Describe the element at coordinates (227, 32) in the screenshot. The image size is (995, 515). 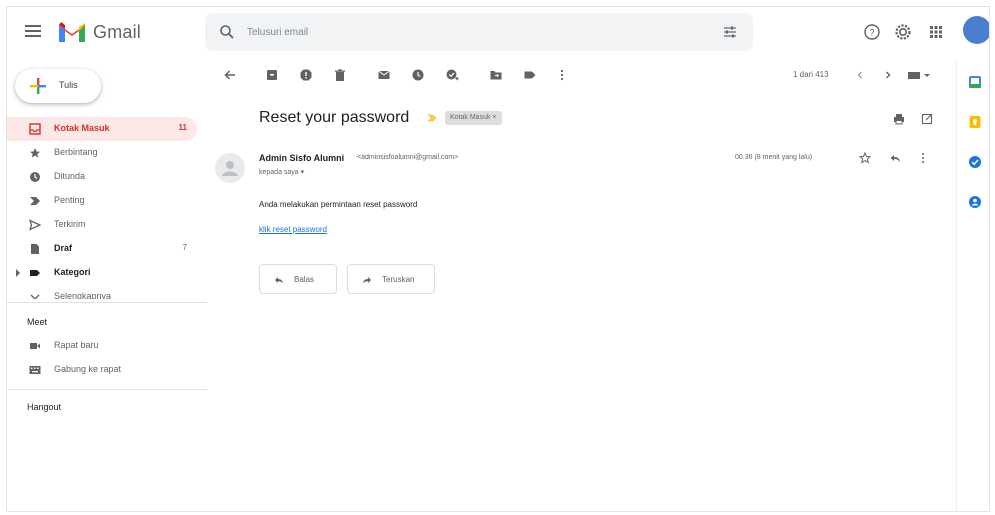
I see `search-icon` at that location.